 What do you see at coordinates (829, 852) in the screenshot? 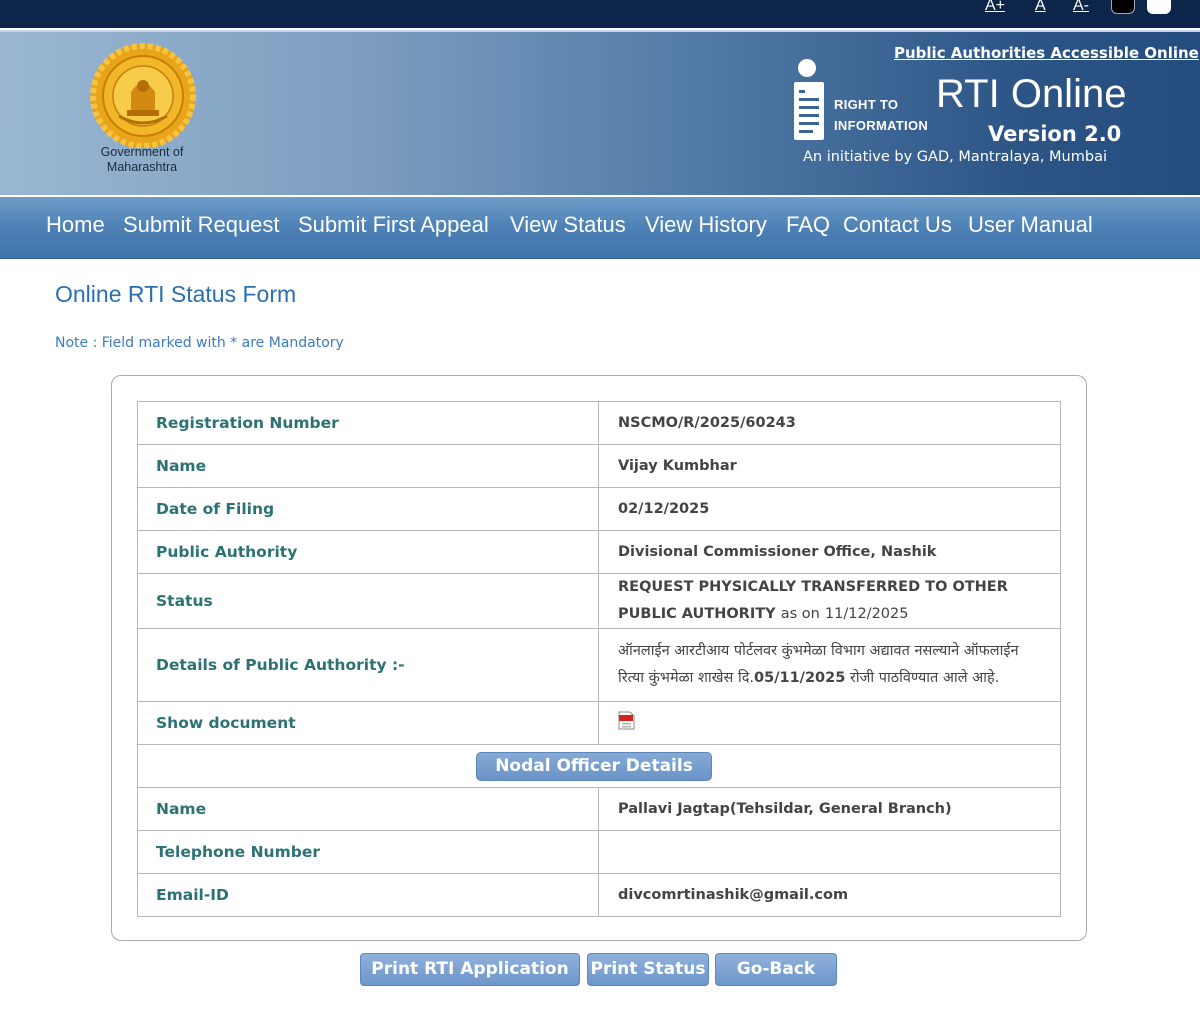
I see `nodal-telephone-value` at bounding box center [829, 852].